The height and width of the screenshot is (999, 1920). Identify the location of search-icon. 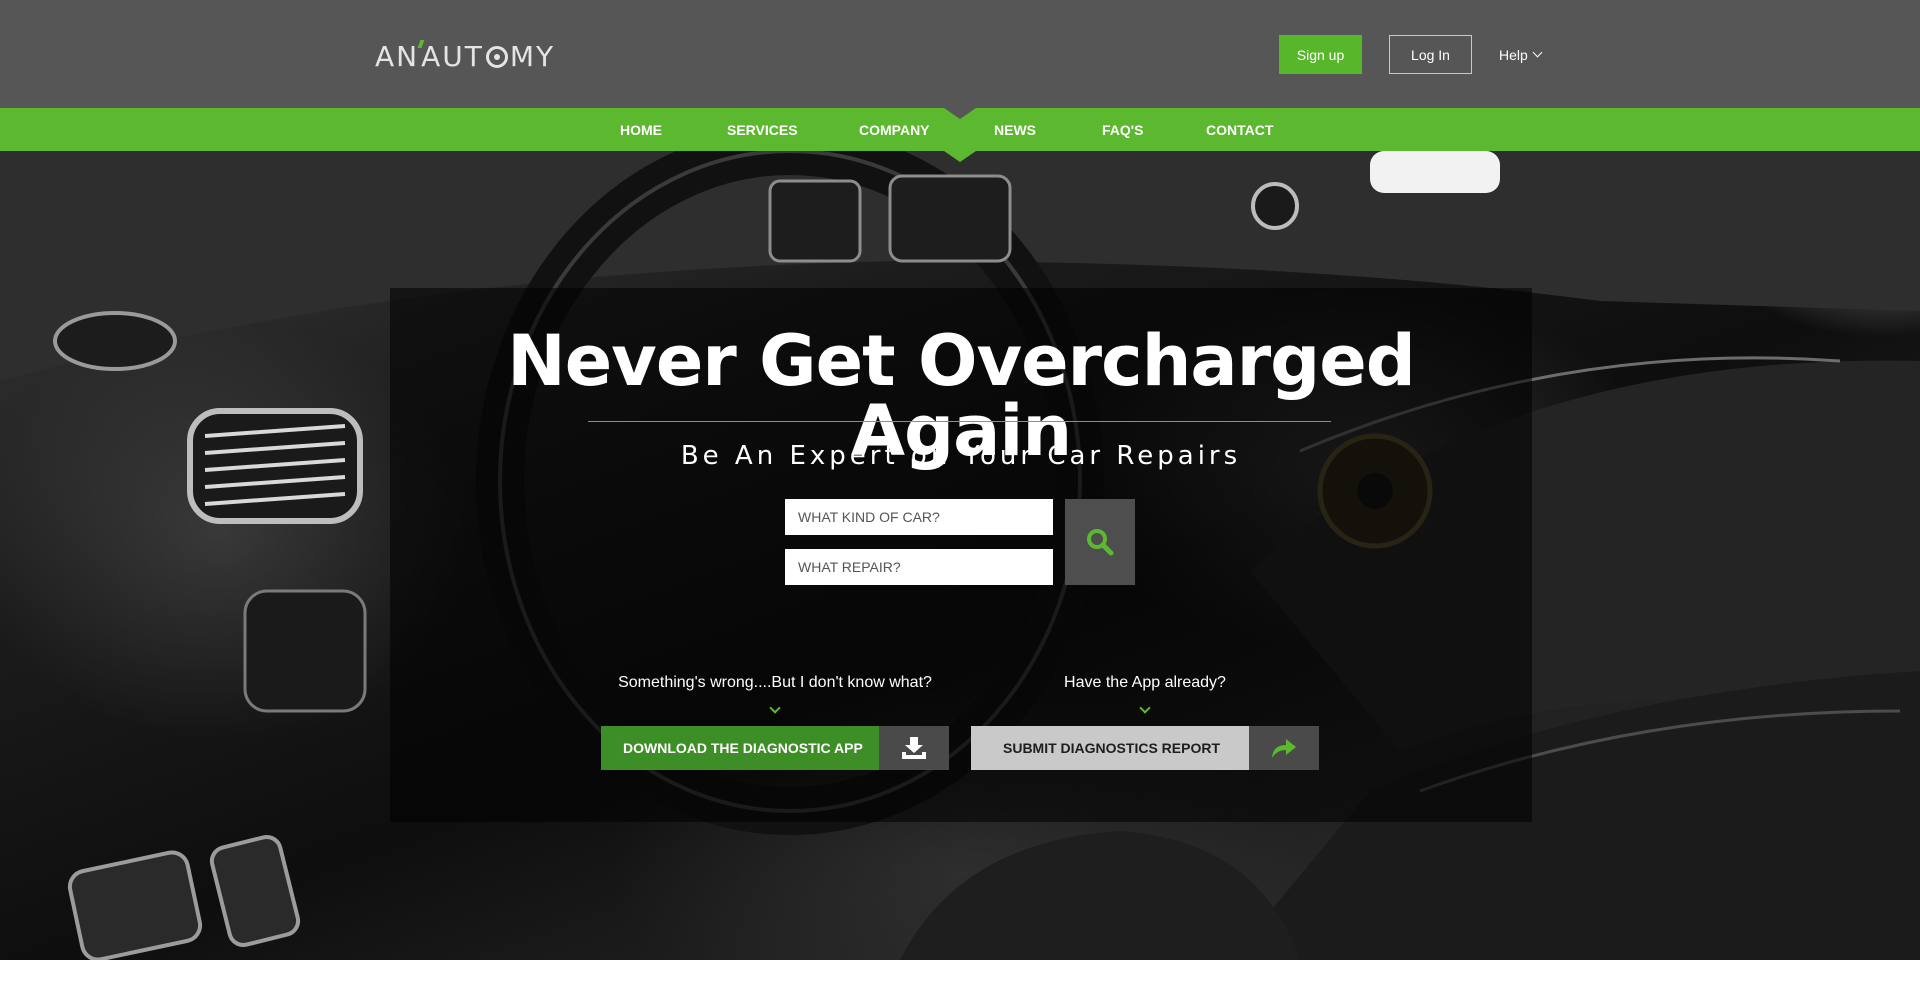
(1100, 542).